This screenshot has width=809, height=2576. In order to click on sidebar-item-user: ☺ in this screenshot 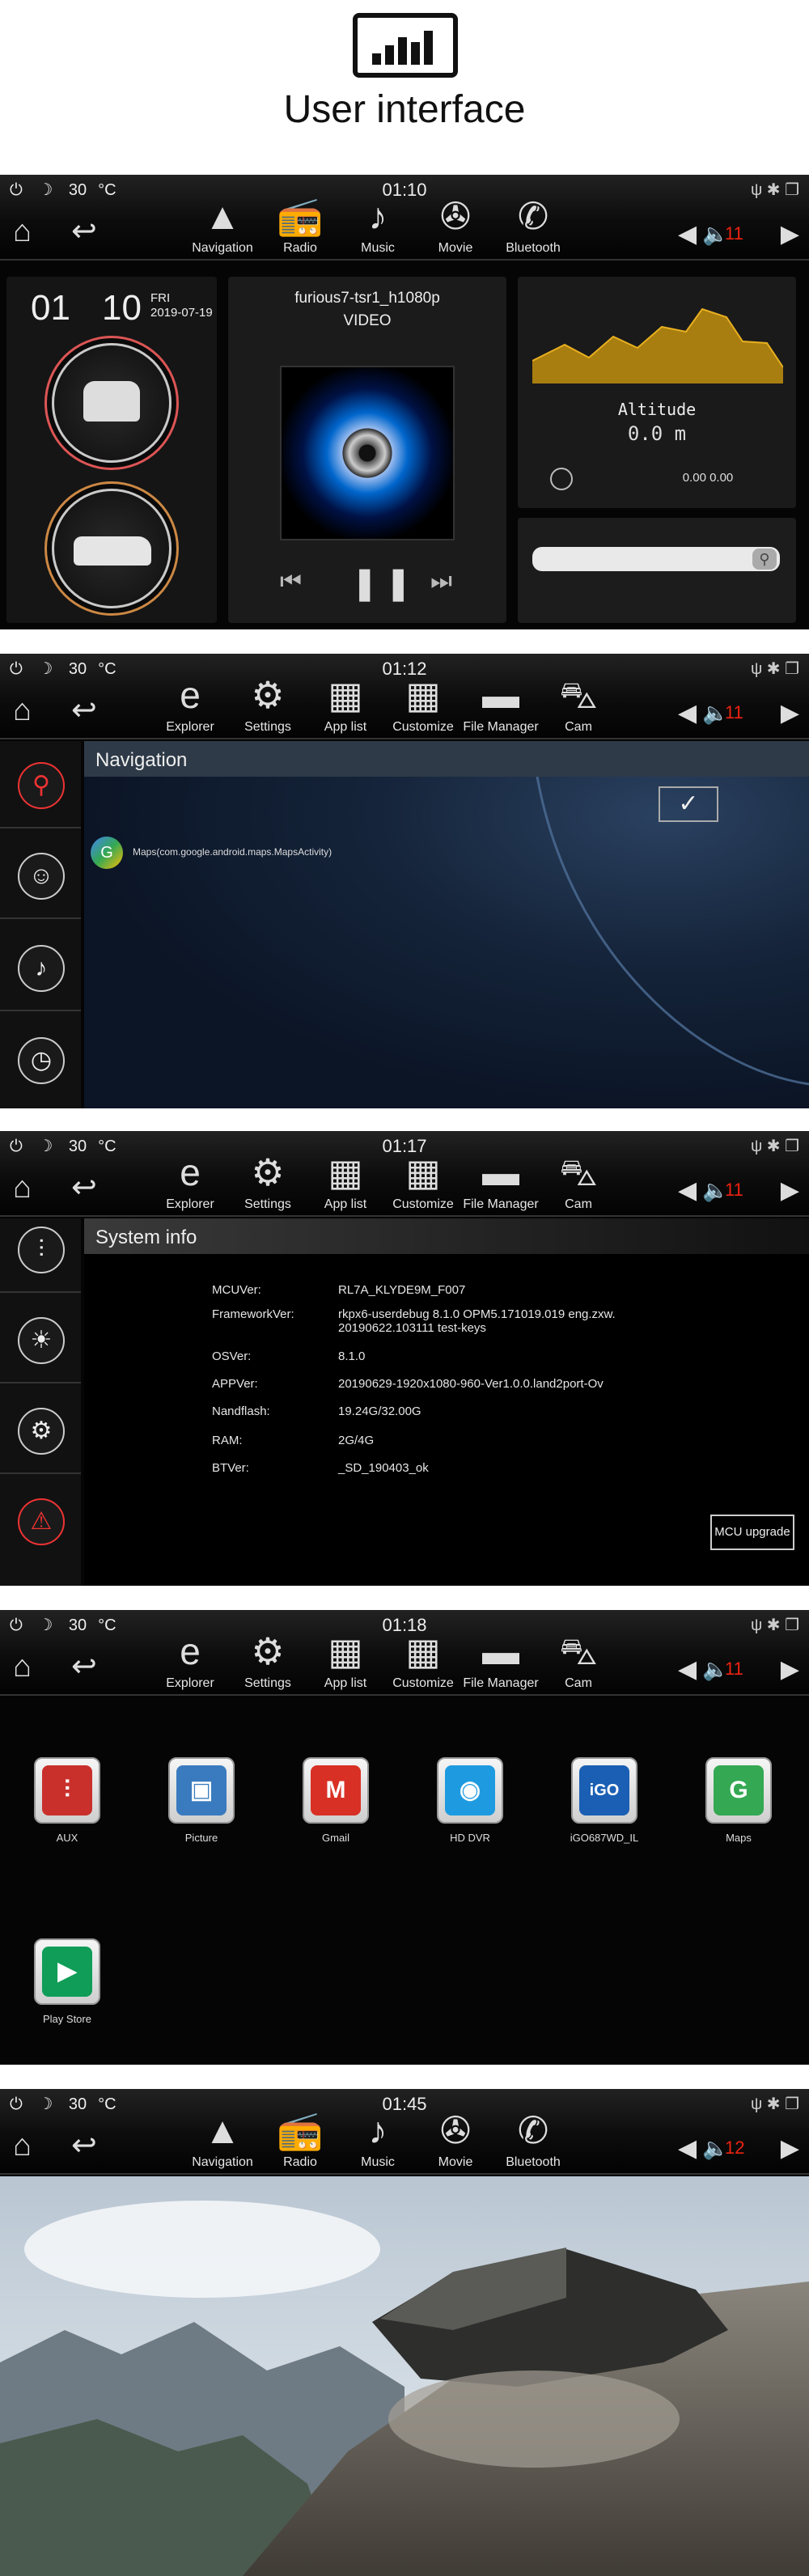, I will do `click(42, 876)`.